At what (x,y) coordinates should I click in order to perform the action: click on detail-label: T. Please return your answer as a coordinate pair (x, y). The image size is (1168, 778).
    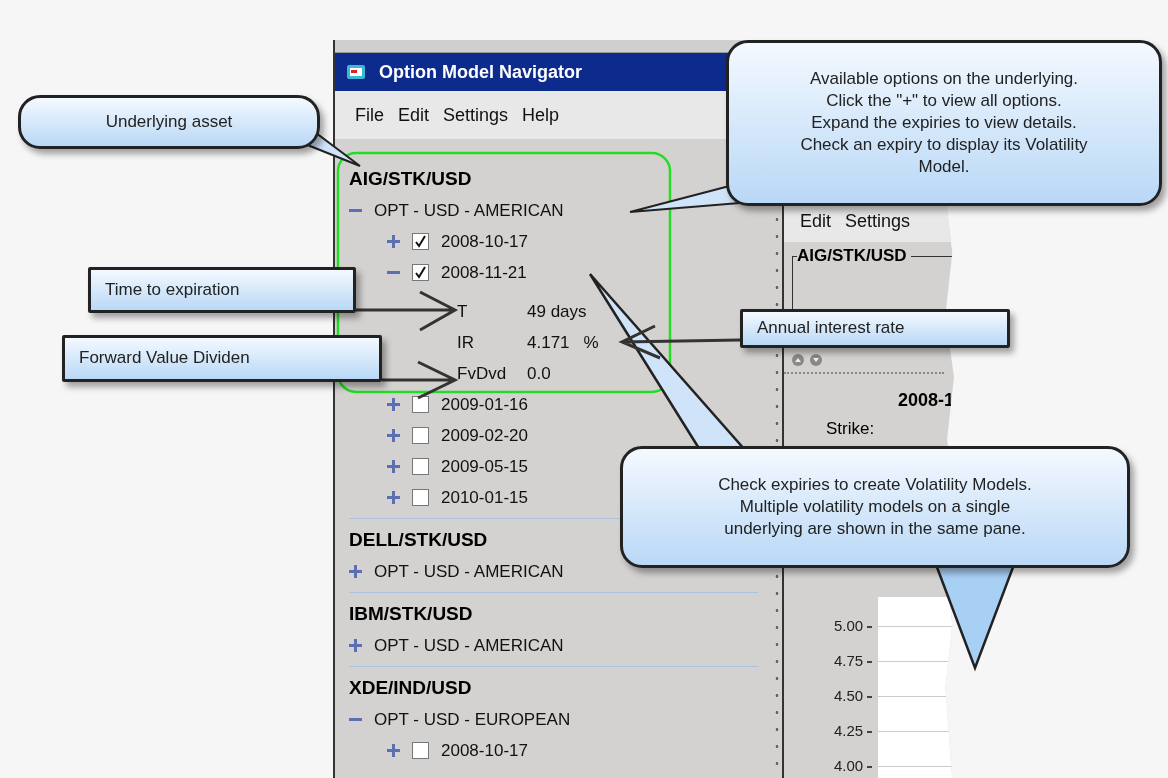
    Looking at the image, I should click on (463, 311).